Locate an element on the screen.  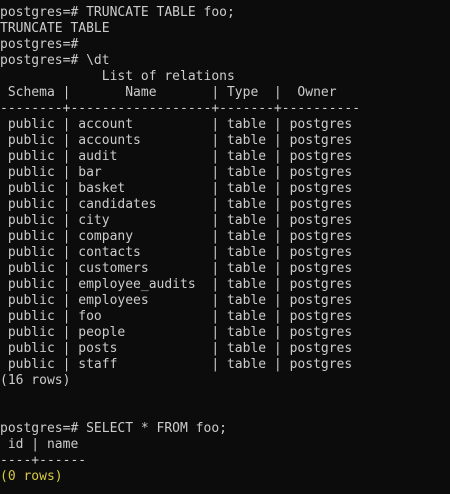
table-row: public | bar | table | postgres is located at coordinates (176, 172).